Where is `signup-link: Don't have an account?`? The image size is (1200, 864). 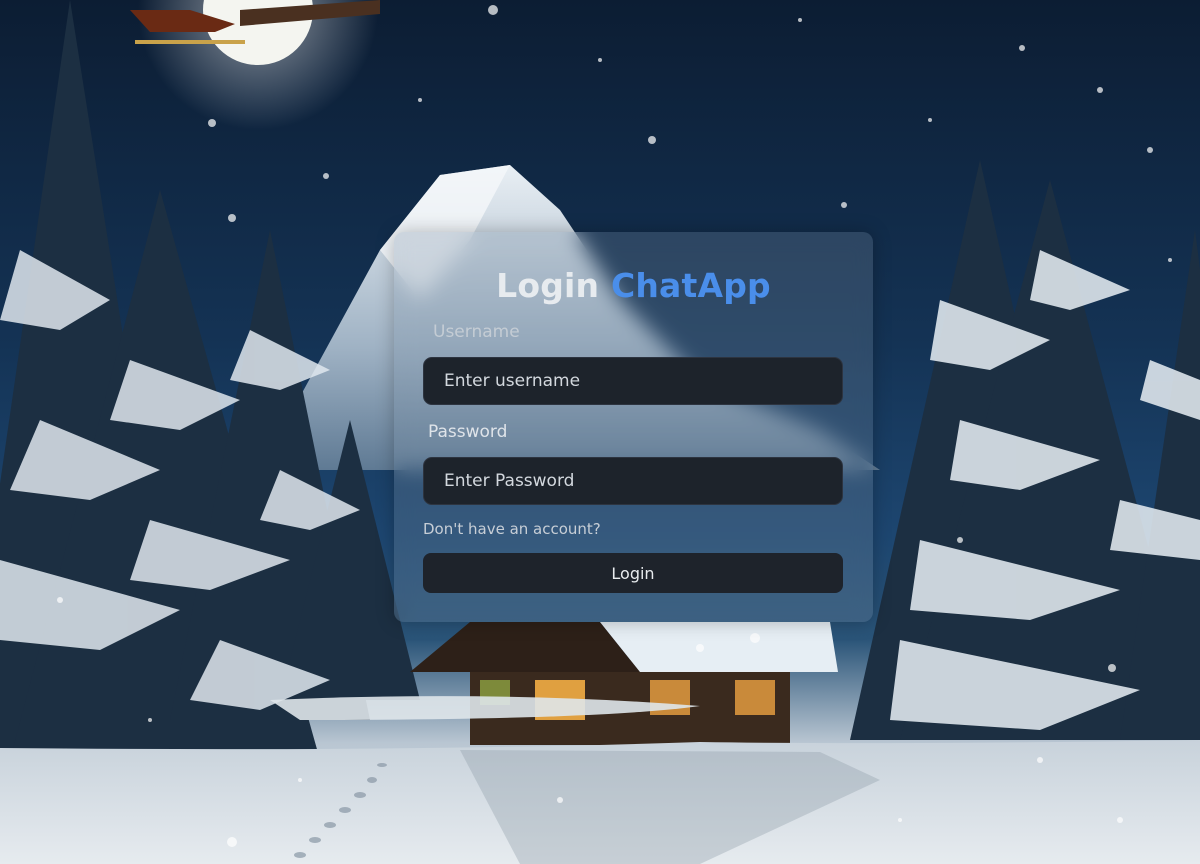
signup-link: Don't have an account? is located at coordinates (512, 529).